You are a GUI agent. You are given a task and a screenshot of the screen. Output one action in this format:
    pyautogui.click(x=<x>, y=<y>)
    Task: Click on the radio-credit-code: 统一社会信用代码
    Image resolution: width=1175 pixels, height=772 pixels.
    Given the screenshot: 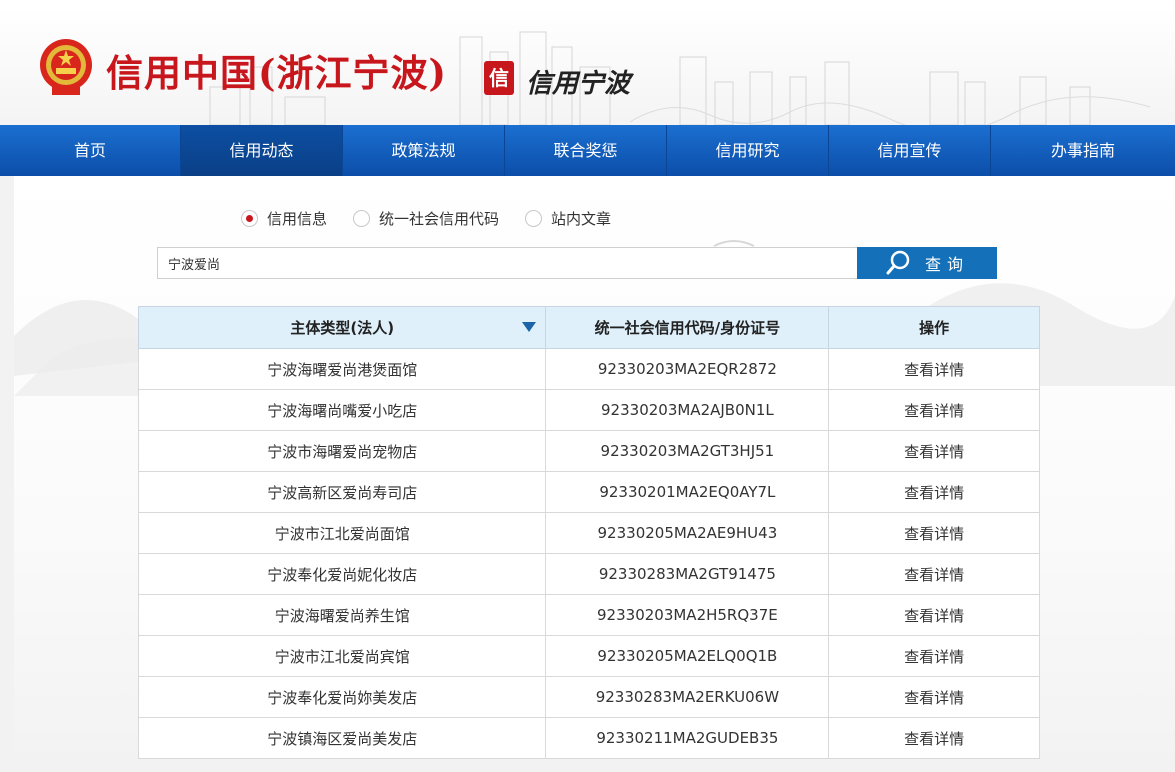 What is the action you would take?
    pyautogui.click(x=426, y=218)
    